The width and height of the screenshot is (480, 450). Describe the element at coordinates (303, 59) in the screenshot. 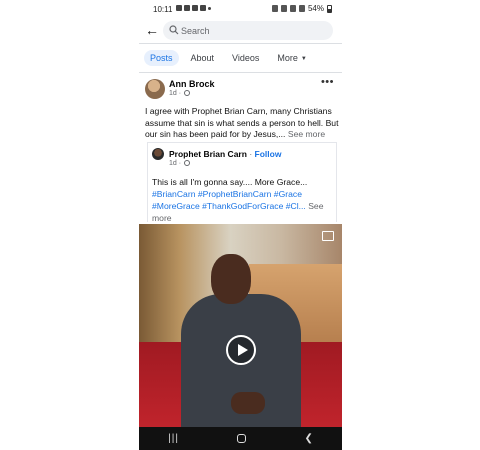

I see `caret-down-icon: ▼` at that location.